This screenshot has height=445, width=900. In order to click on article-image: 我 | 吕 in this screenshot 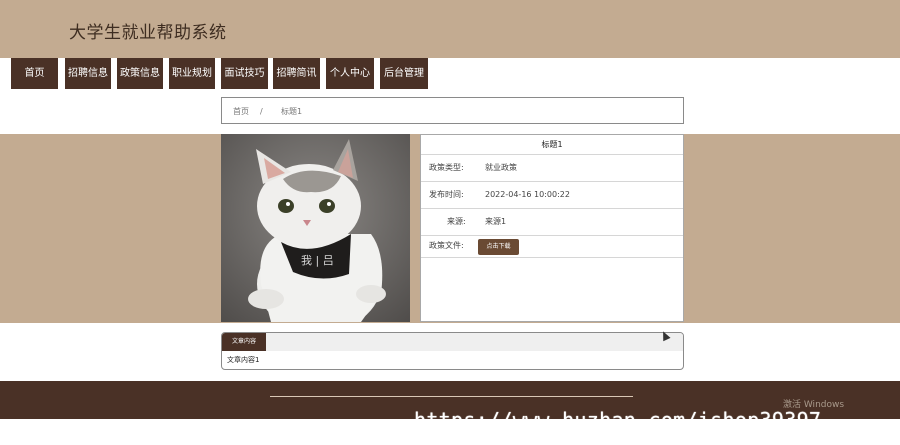, I will do `click(315, 228)`.